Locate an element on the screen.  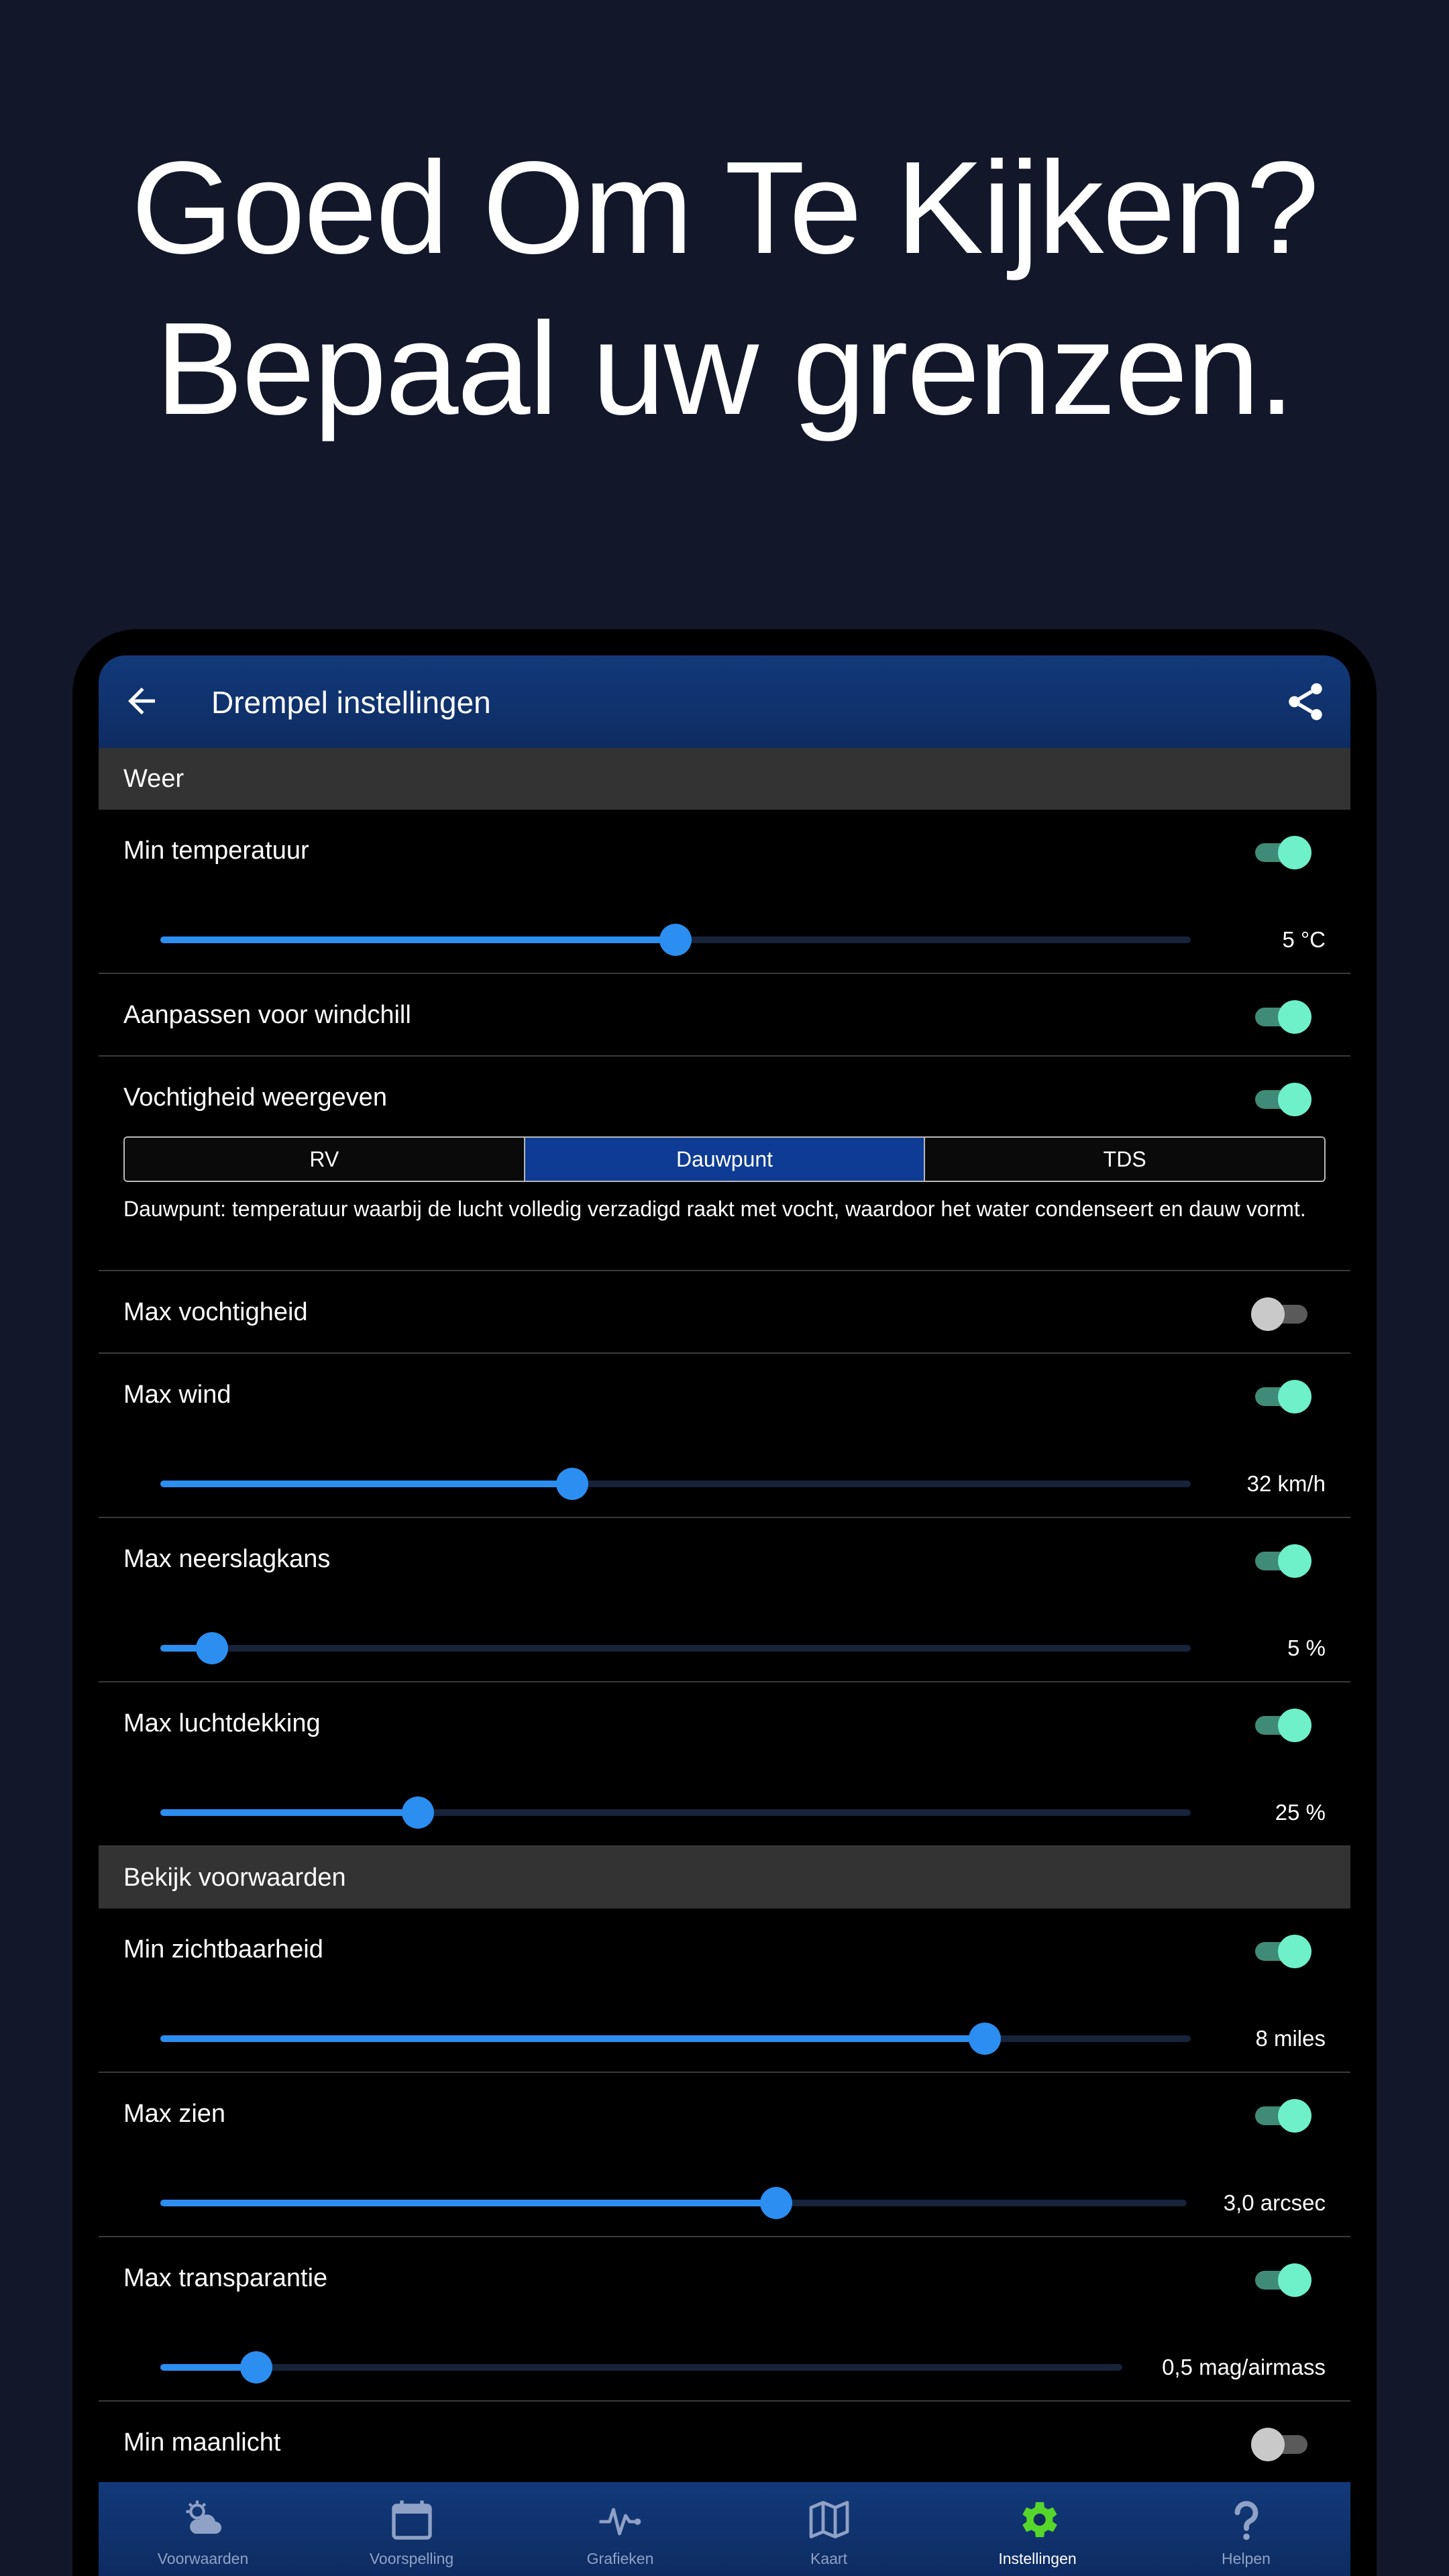
setting-label: Max vochtigheid is located at coordinates (215, 1312).